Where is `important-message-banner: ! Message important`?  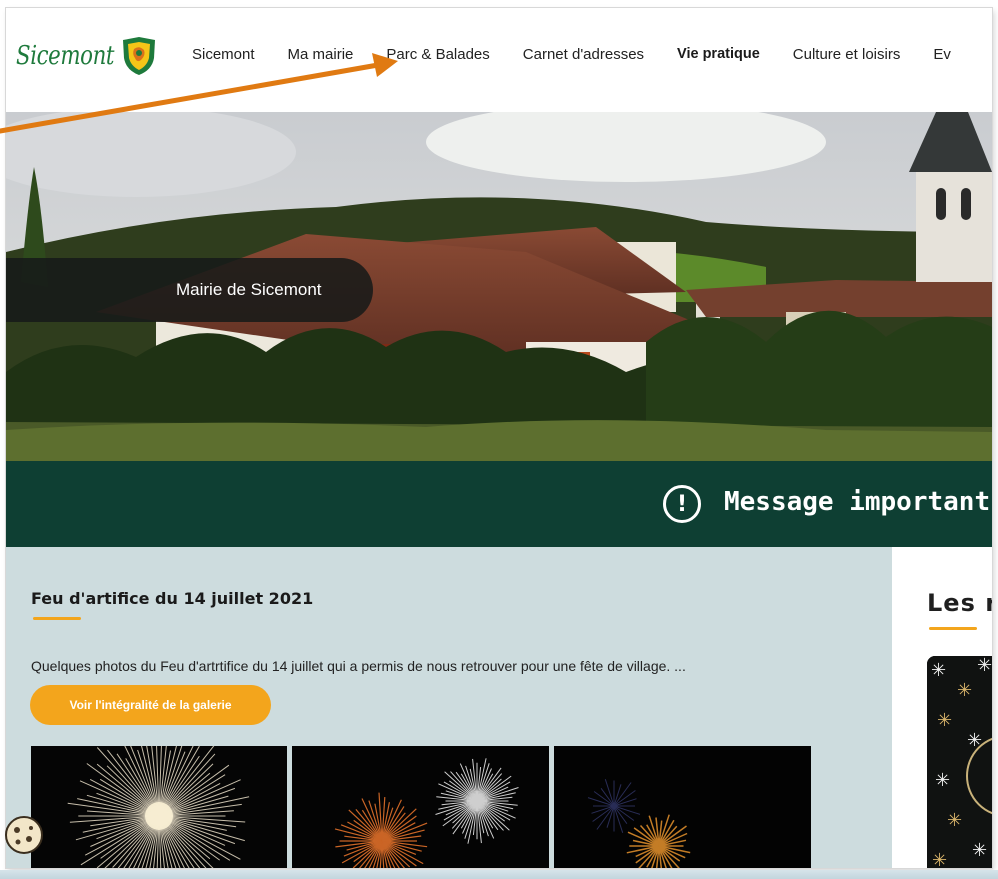 important-message-banner: ! Message important is located at coordinates (499, 504).